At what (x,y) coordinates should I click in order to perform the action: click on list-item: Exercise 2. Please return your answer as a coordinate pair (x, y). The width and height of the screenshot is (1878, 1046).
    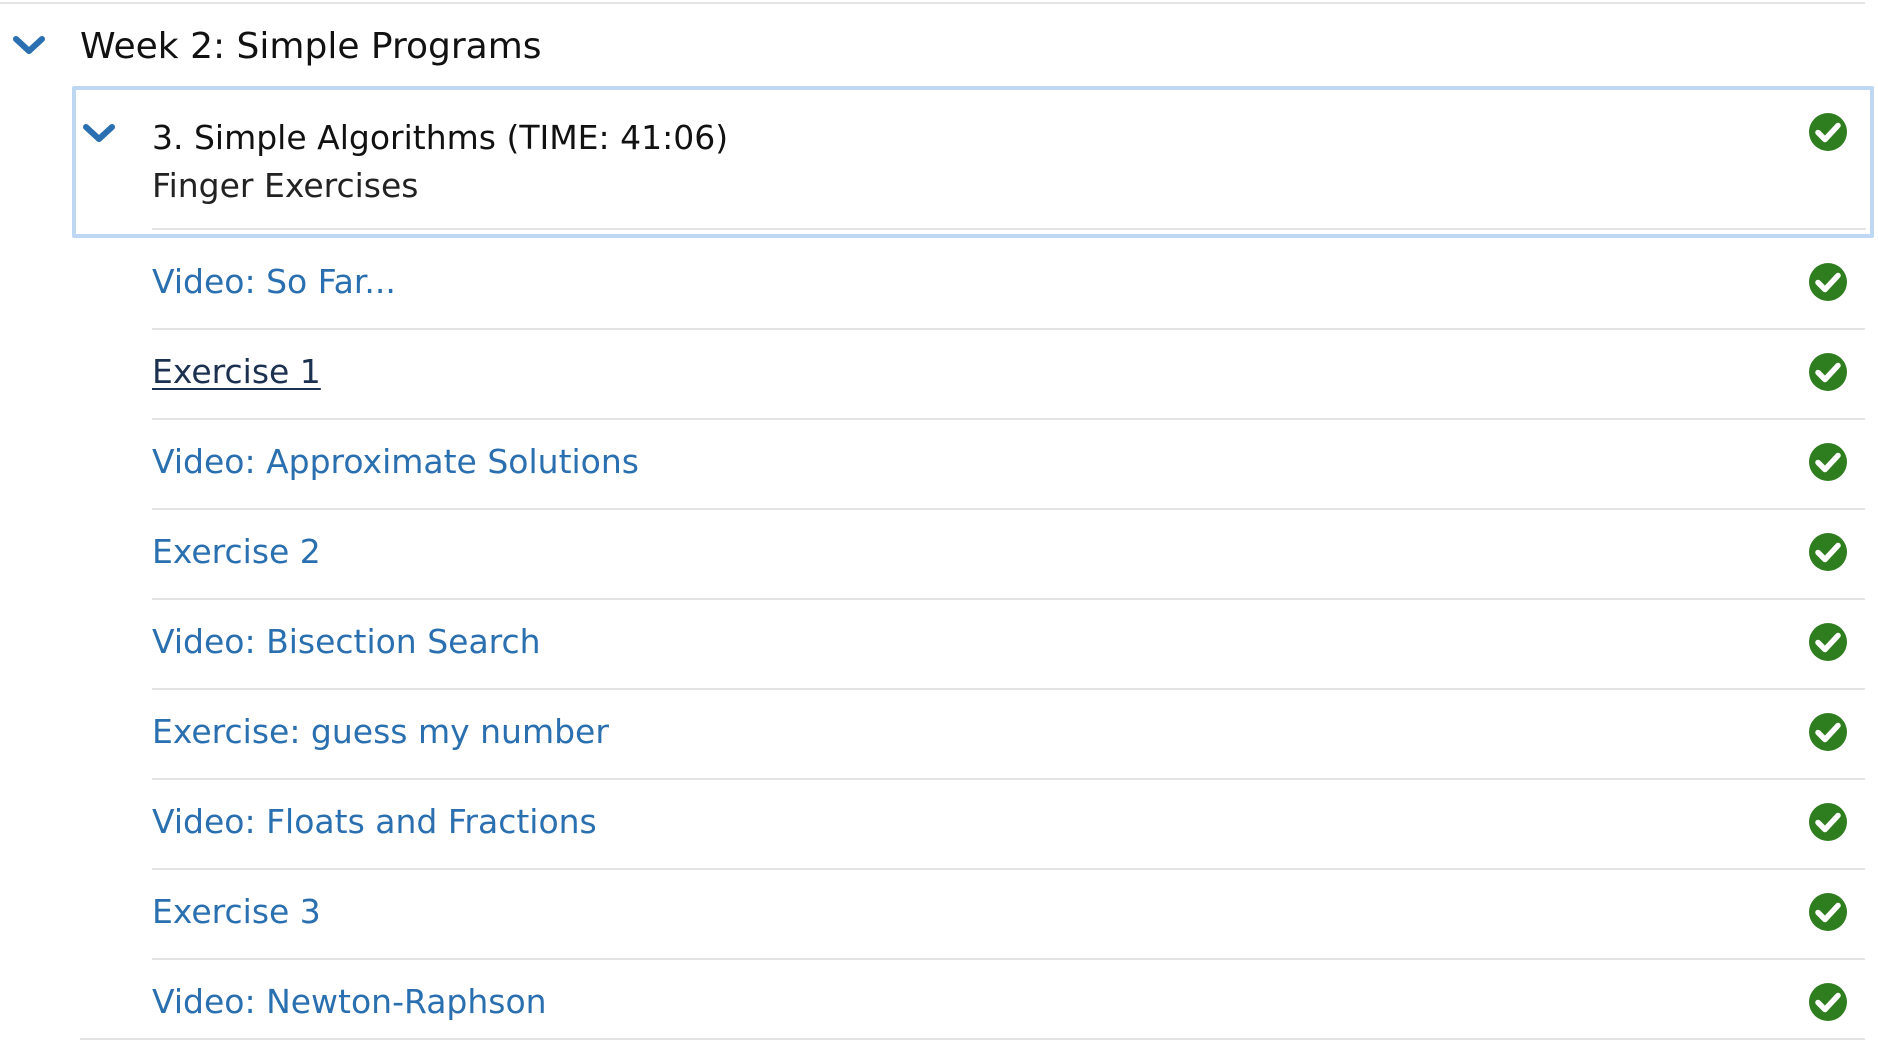
    Looking at the image, I should click on (1008, 555).